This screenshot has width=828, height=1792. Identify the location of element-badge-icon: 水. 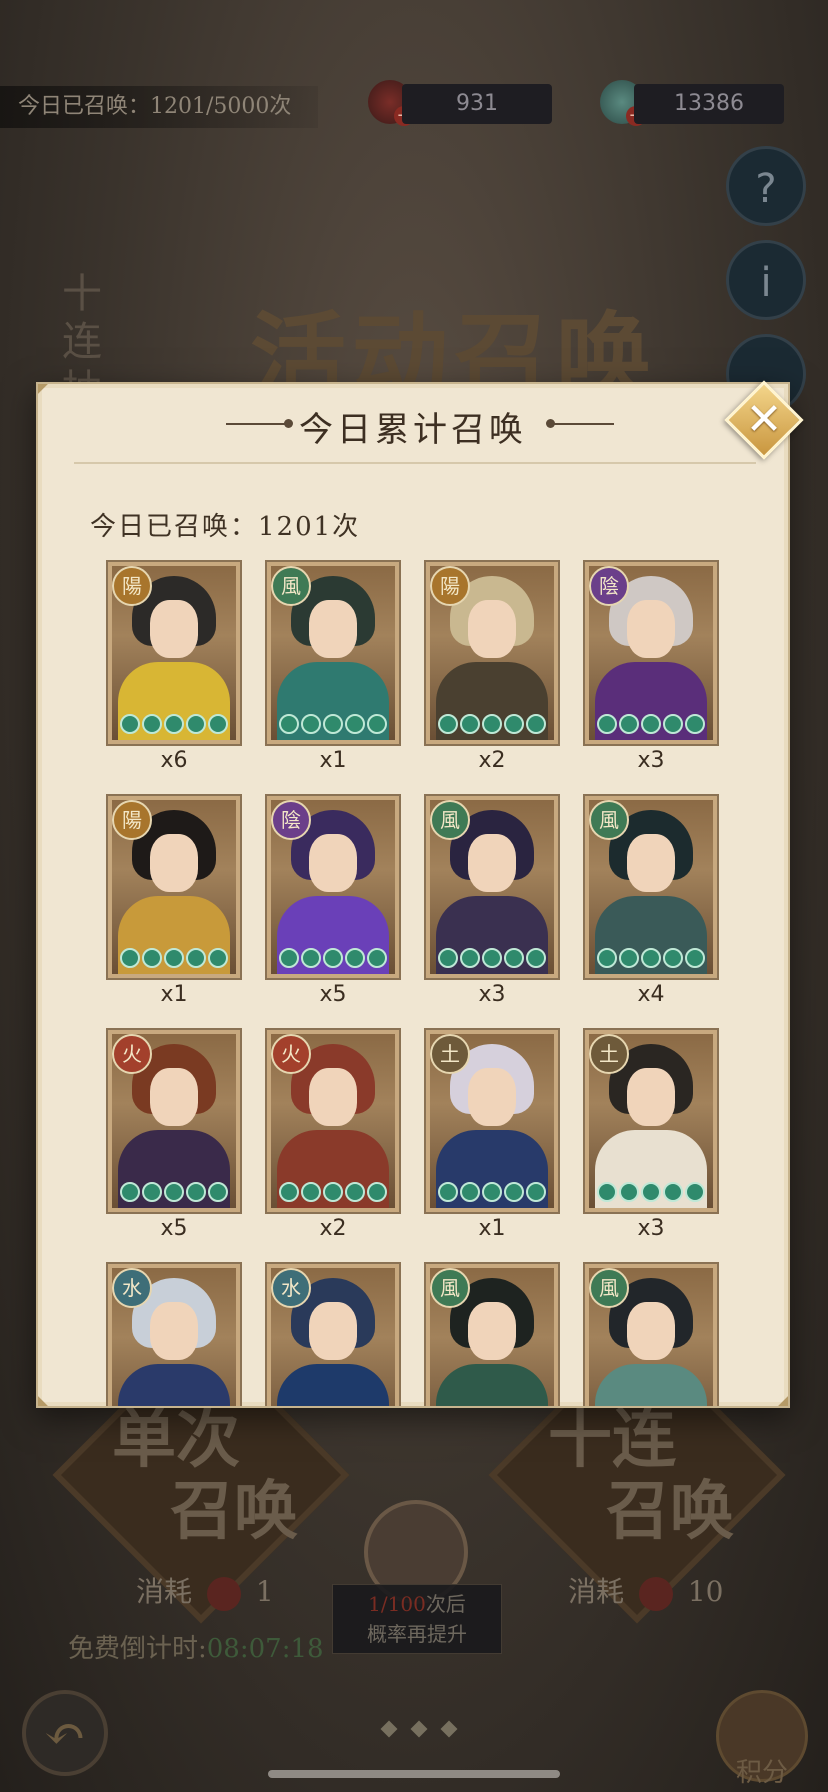
(291, 1288).